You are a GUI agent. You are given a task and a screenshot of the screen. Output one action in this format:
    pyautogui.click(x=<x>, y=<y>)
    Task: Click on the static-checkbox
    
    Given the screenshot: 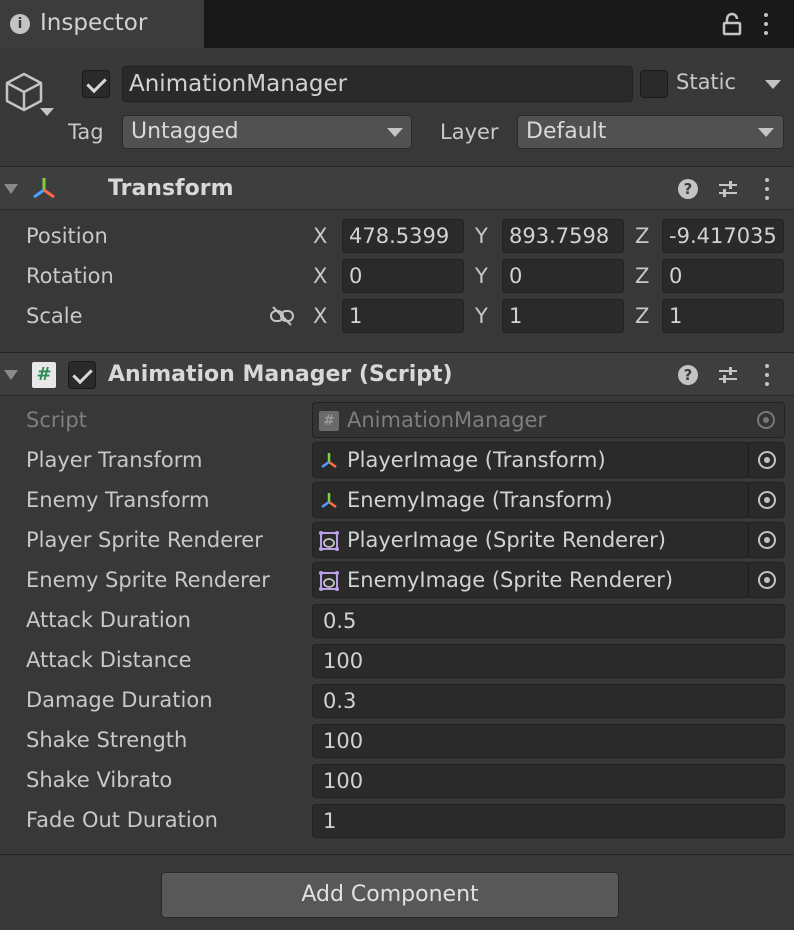 What is the action you would take?
    pyautogui.click(x=654, y=84)
    